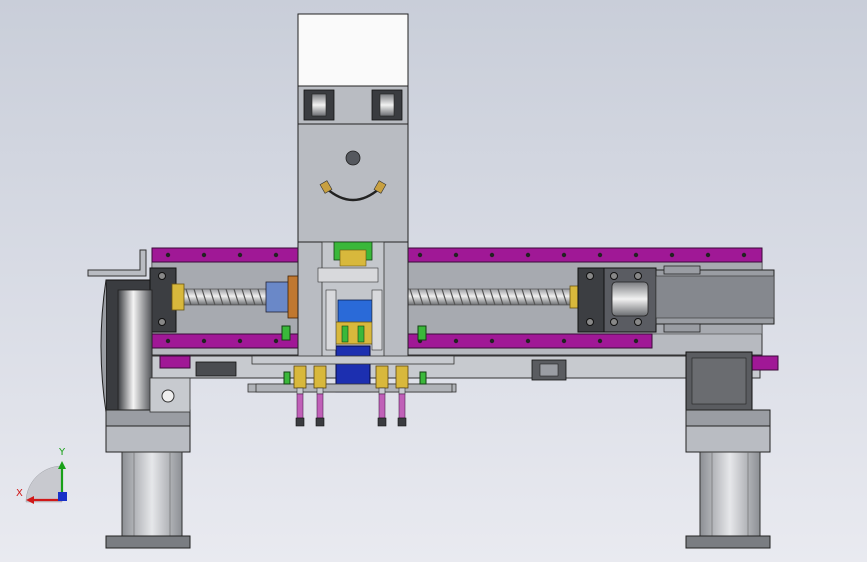 Image resolution: width=867 pixels, height=562 pixels. What do you see at coordinates (117, 263) in the screenshot?
I see `top-left-bracket` at bounding box center [117, 263].